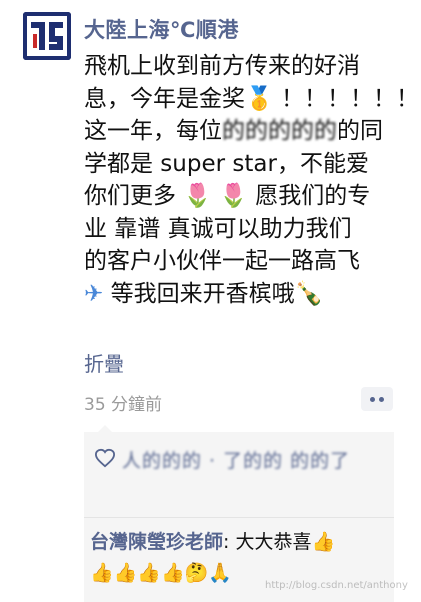 This screenshot has width=421, height=602. What do you see at coordinates (309, 293) in the screenshot?
I see `champagne-icon: 🍾` at bounding box center [309, 293].